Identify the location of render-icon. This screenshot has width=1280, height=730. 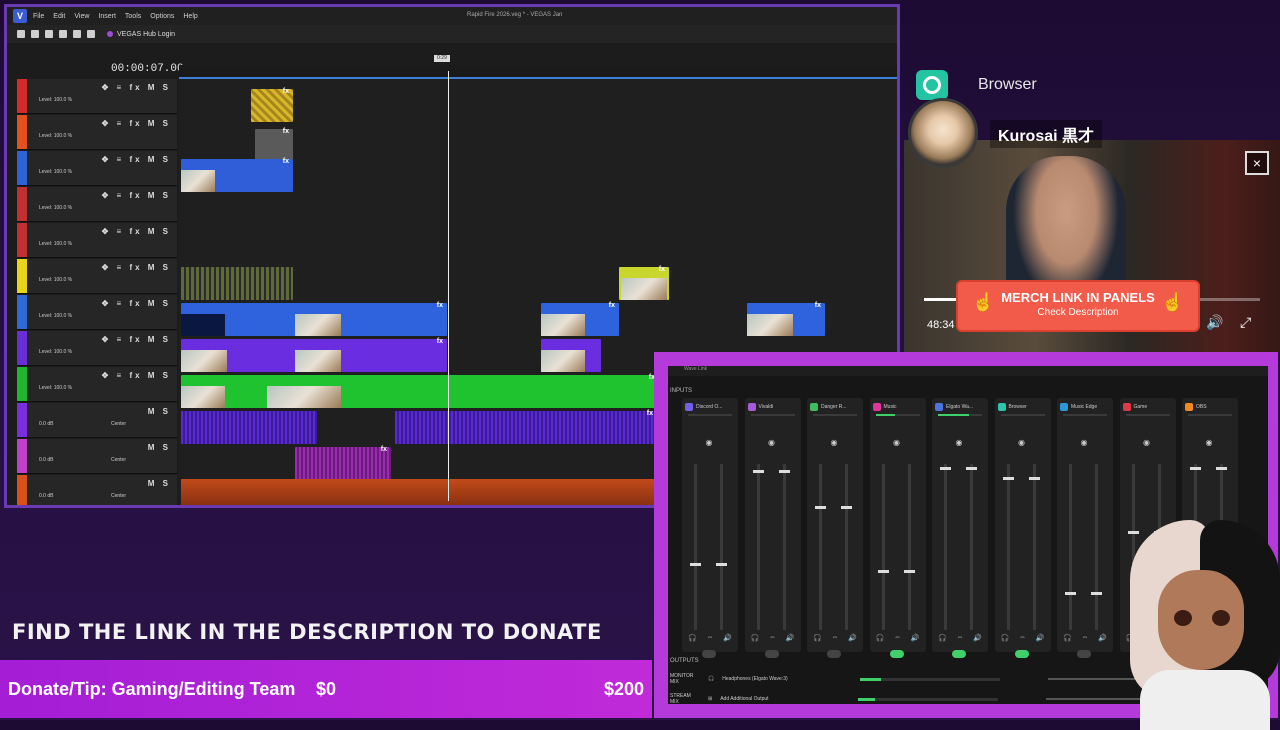
(63, 34).